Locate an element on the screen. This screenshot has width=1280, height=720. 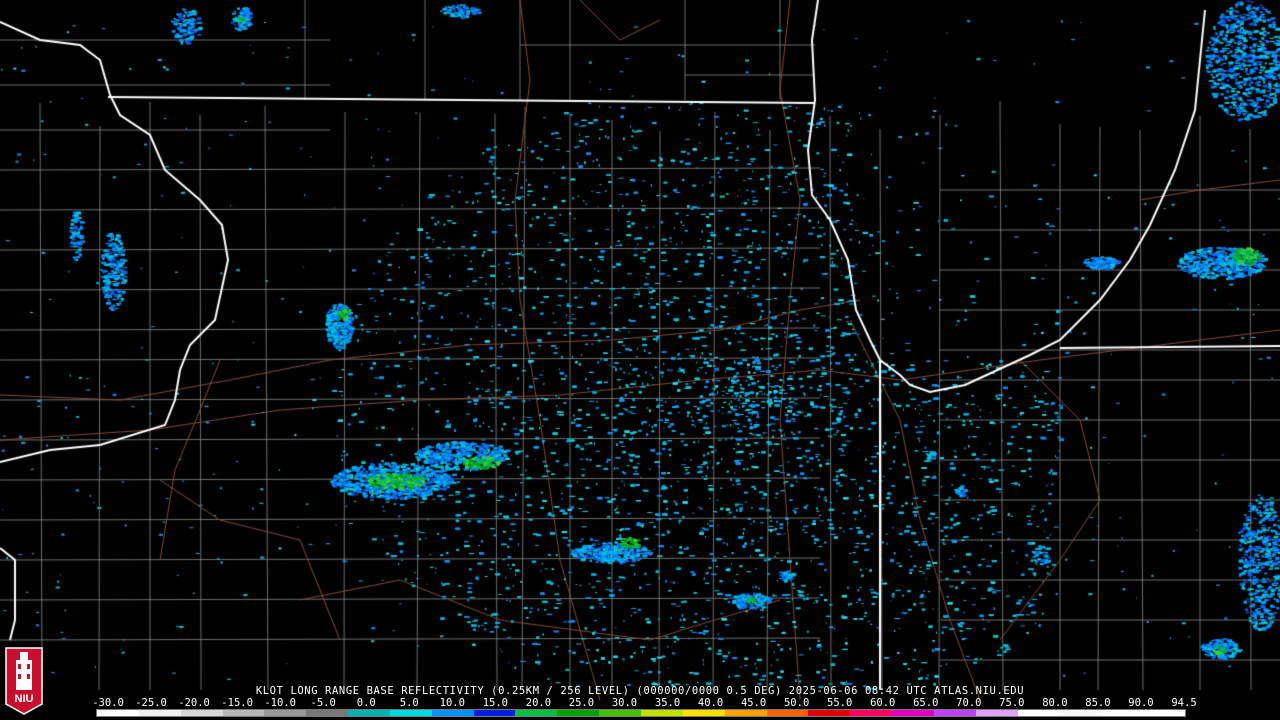
niu-tower-logo-icon: NIU is located at coordinates (24, 681).